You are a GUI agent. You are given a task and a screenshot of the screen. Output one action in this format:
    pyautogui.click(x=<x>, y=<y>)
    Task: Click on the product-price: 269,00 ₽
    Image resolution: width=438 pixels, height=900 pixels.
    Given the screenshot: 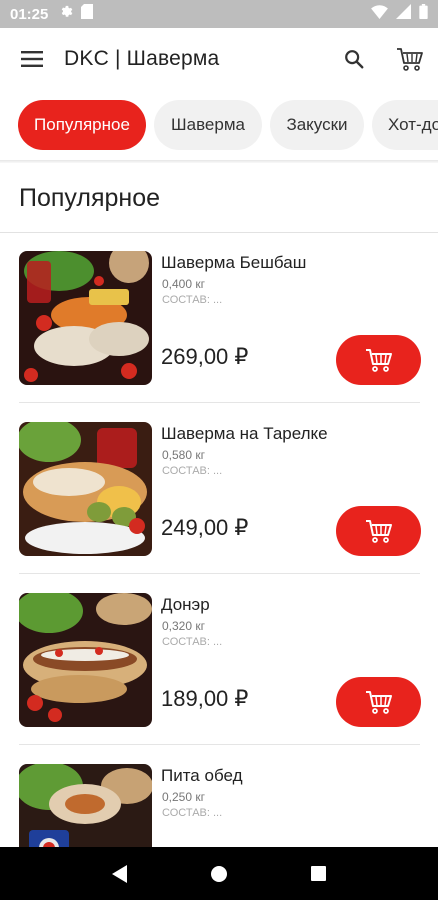 What is the action you would take?
    pyautogui.click(x=205, y=356)
    